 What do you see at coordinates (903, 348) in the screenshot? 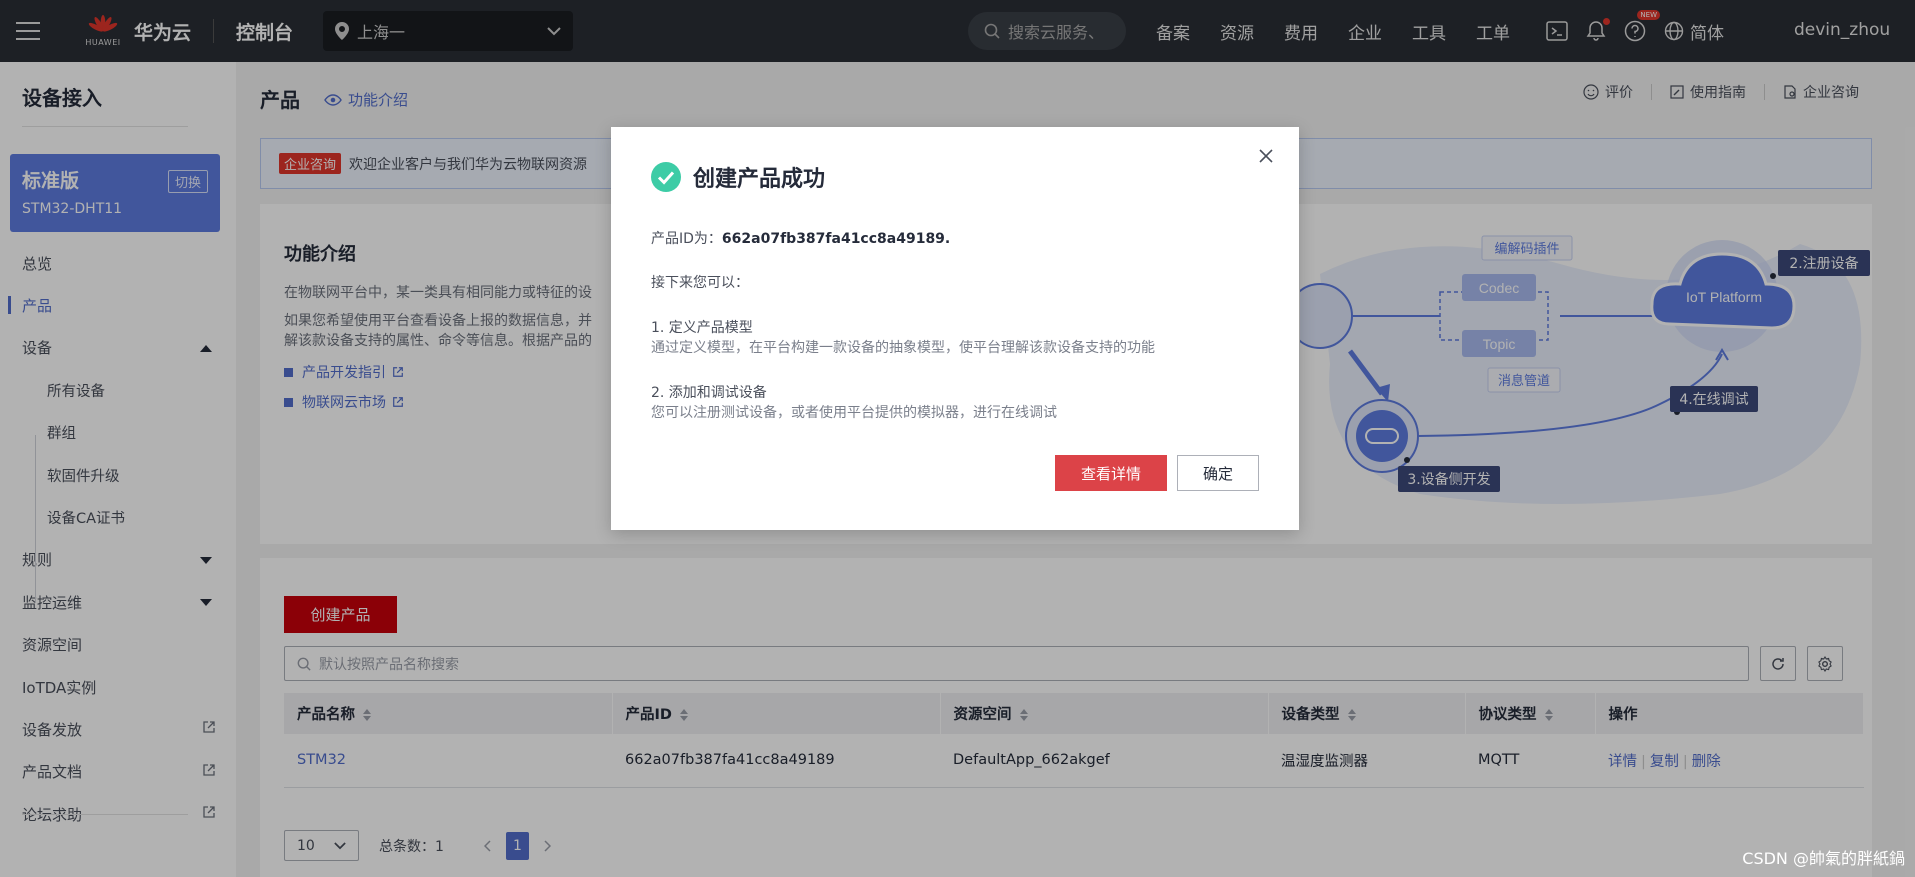
I see `step1-desc: 通过定义模型，在平台构建一款设备的抽象模型，使平台理解该款设备支持的功能` at bounding box center [903, 348].